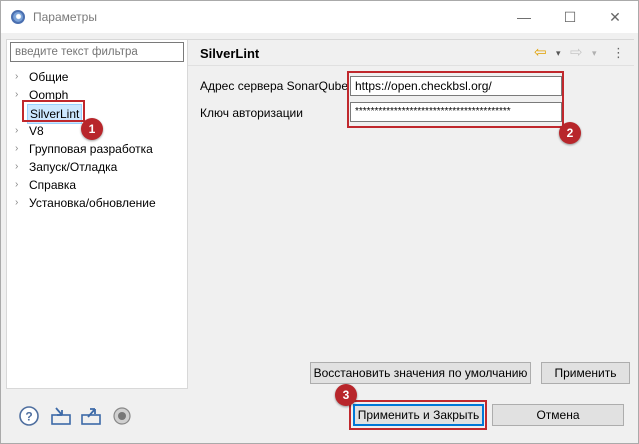 Image resolution: width=639 pixels, height=444 pixels. What do you see at coordinates (97, 52) in the screenshot?
I see `filter-input` at bounding box center [97, 52].